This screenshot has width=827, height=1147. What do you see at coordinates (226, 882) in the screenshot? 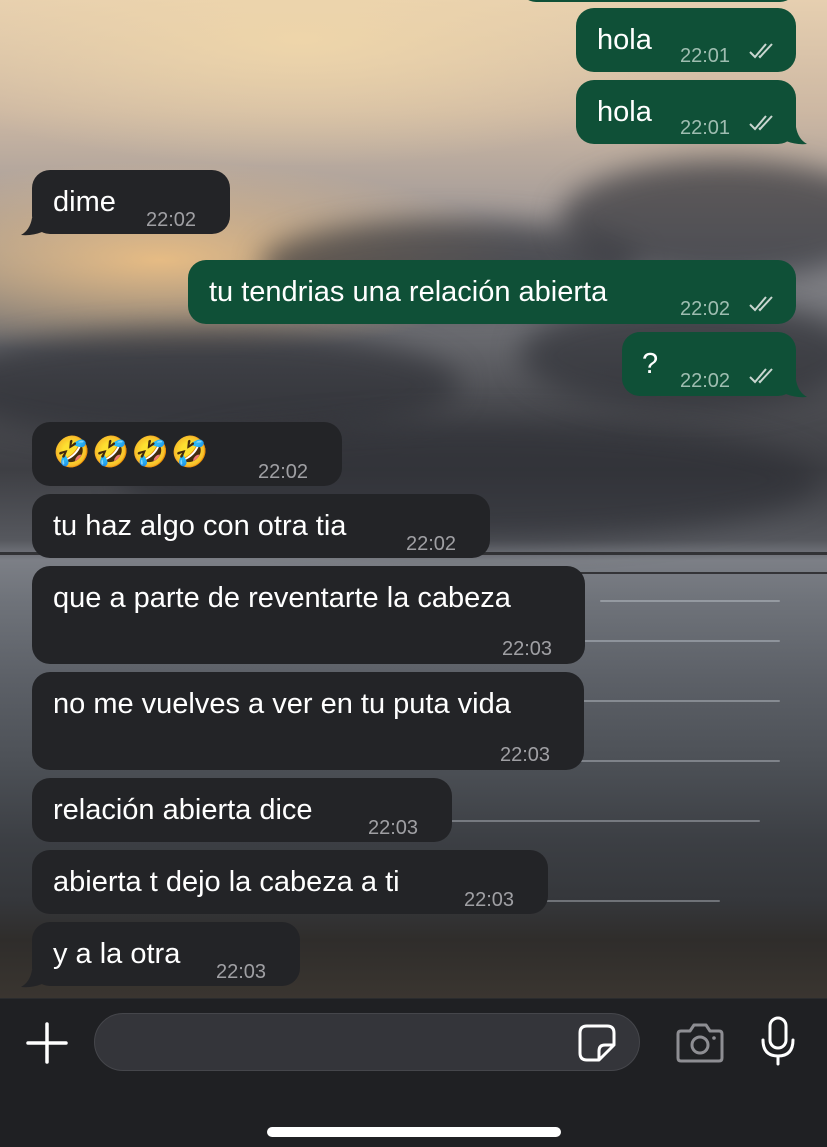
I see `message-text: abierta t dejo la cabeza a ti` at bounding box center [226, 882].